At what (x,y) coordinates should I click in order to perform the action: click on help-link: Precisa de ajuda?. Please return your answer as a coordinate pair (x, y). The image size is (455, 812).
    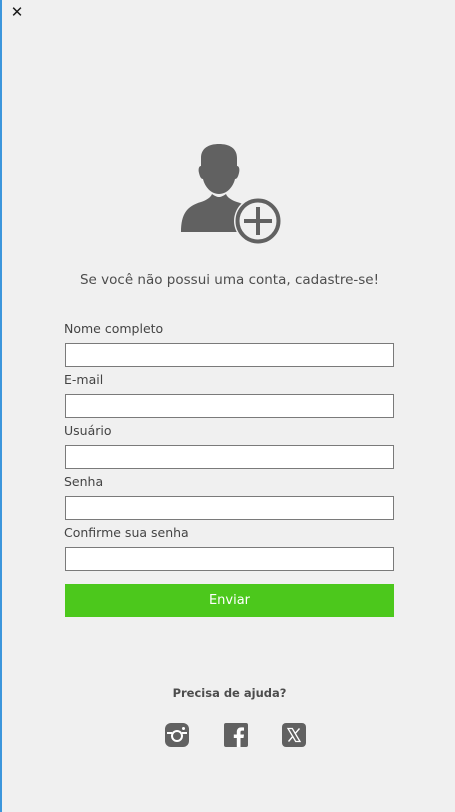
    Looking at the image, I should click on (228, 693).